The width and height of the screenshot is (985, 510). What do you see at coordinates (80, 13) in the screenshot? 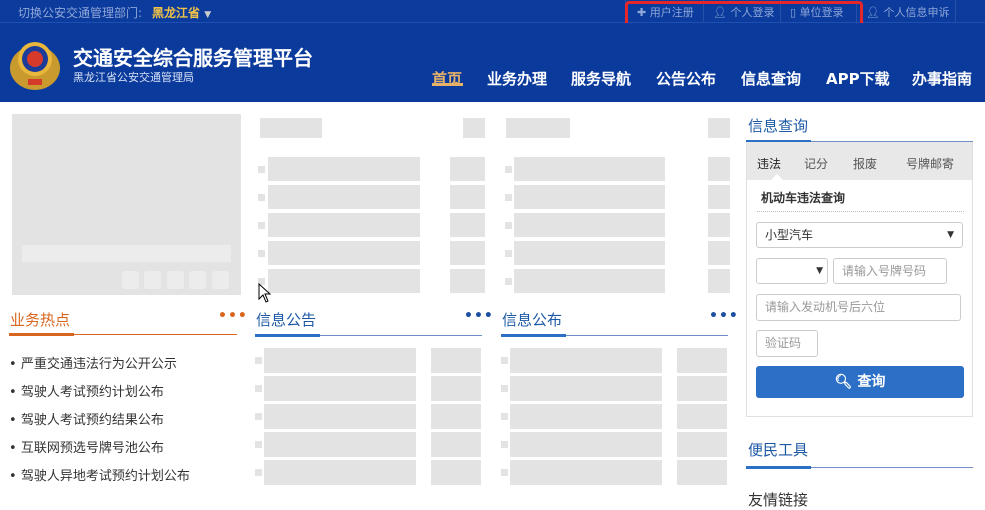
I see `switch-department-label: 切换公安交通管理部门:` at bounding box center [80, 13].